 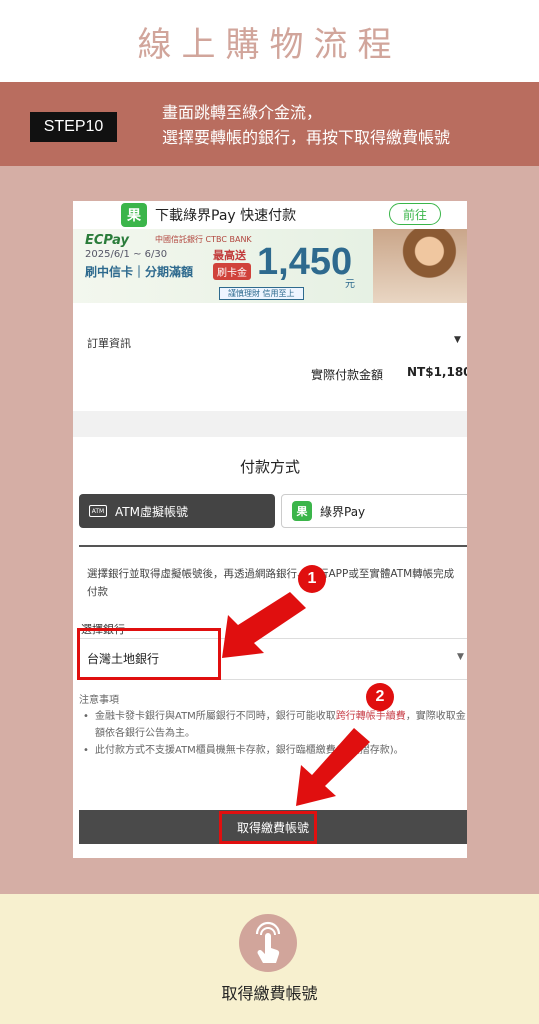 I want to click on banner-amount: 1,450, so click(x=305, y=262).